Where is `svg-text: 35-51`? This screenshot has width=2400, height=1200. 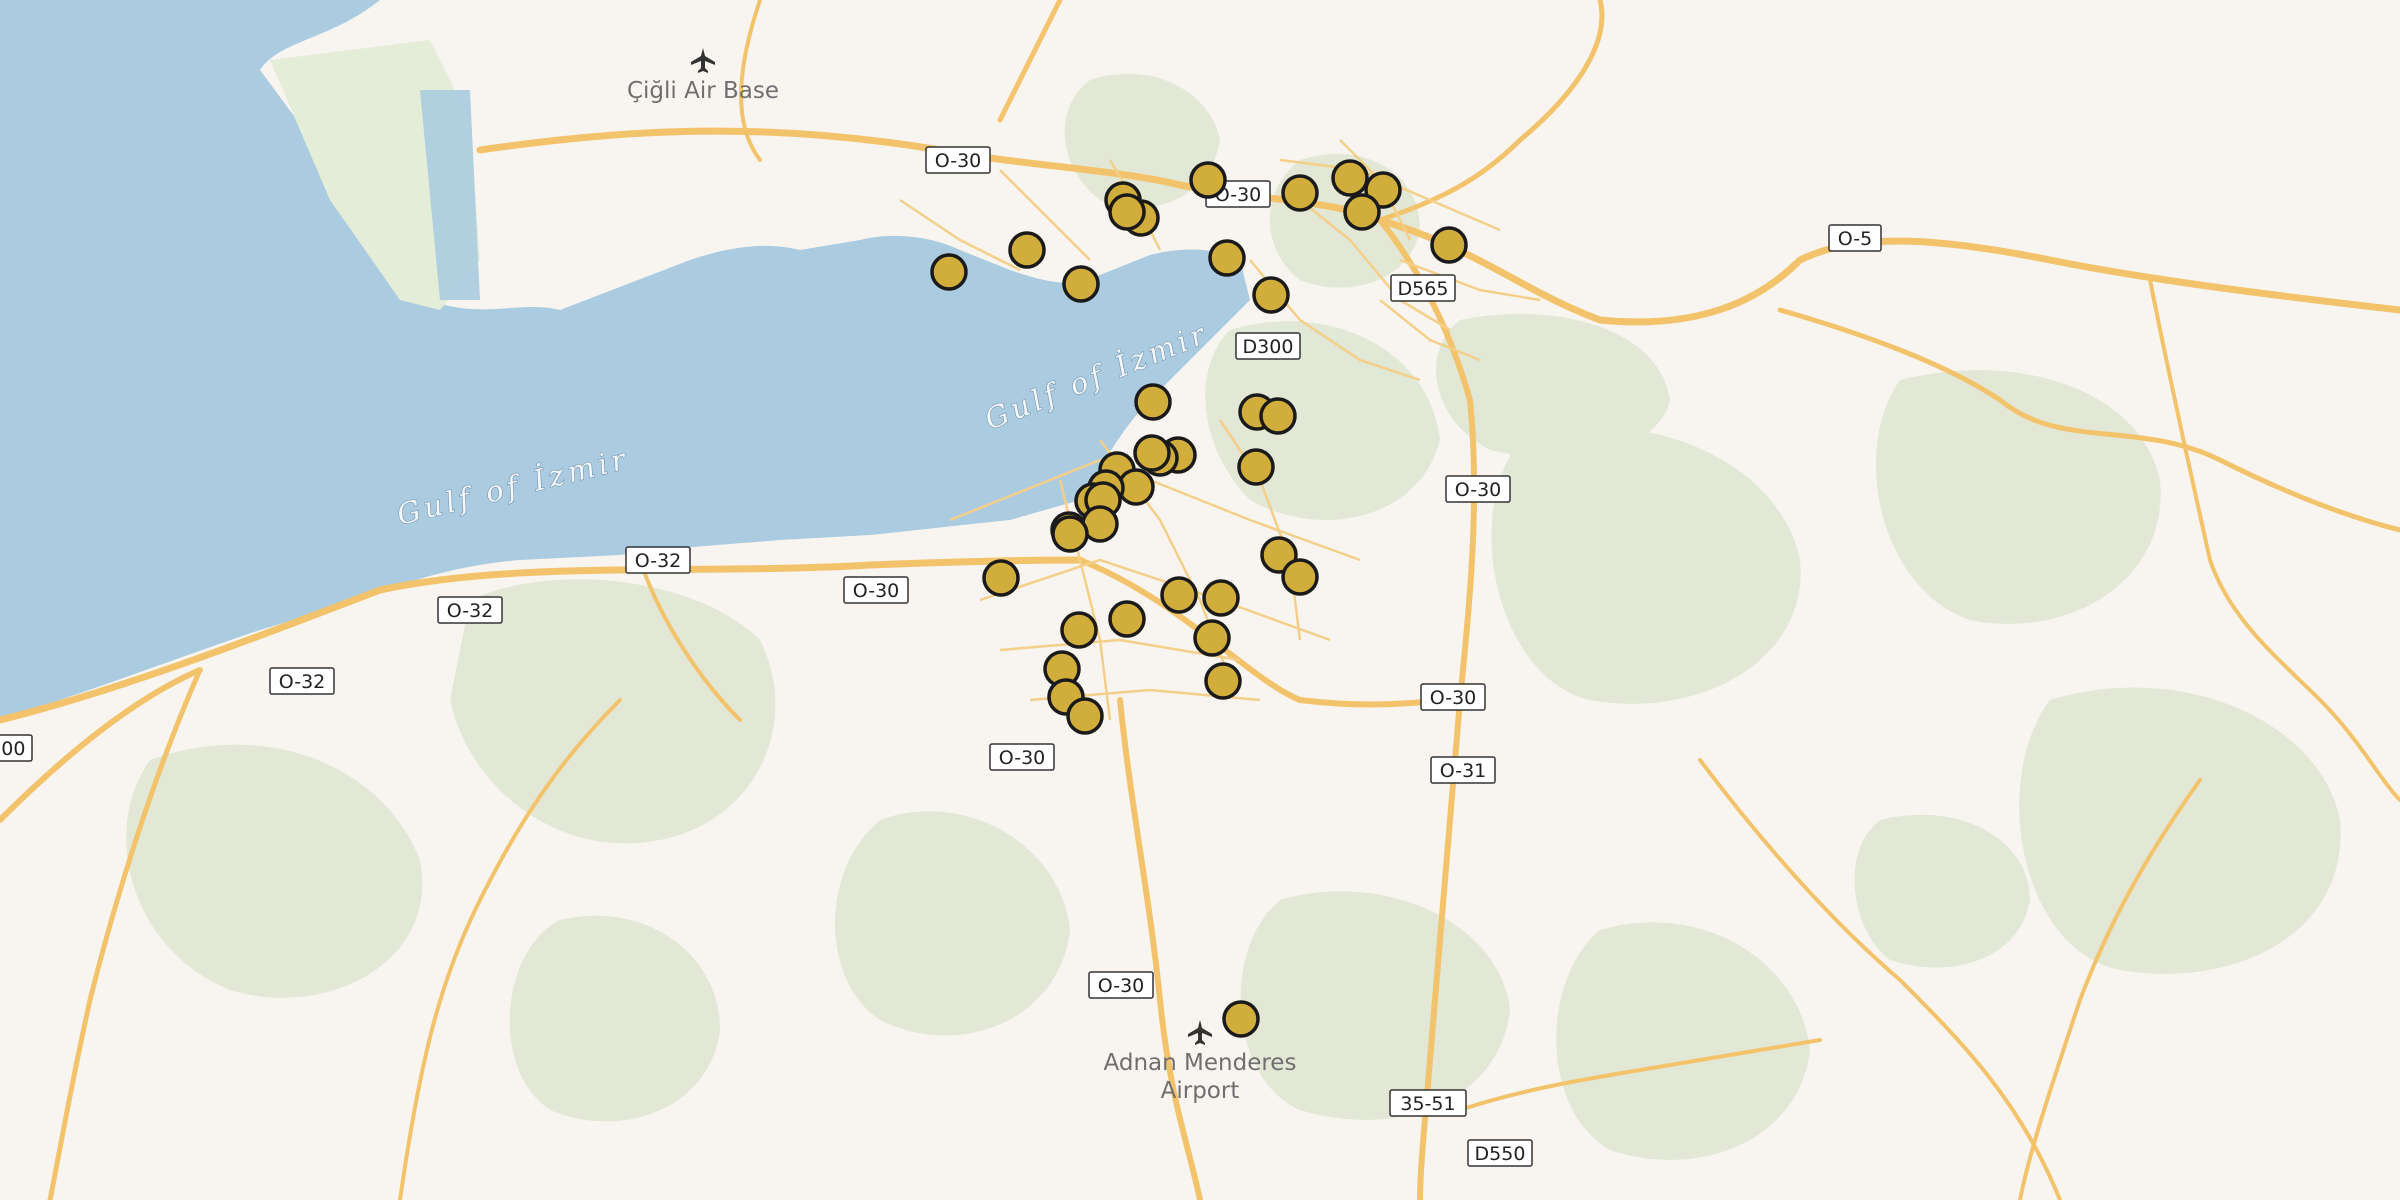 svg-text: 35-51 is located at coordinates (1427, 1104).